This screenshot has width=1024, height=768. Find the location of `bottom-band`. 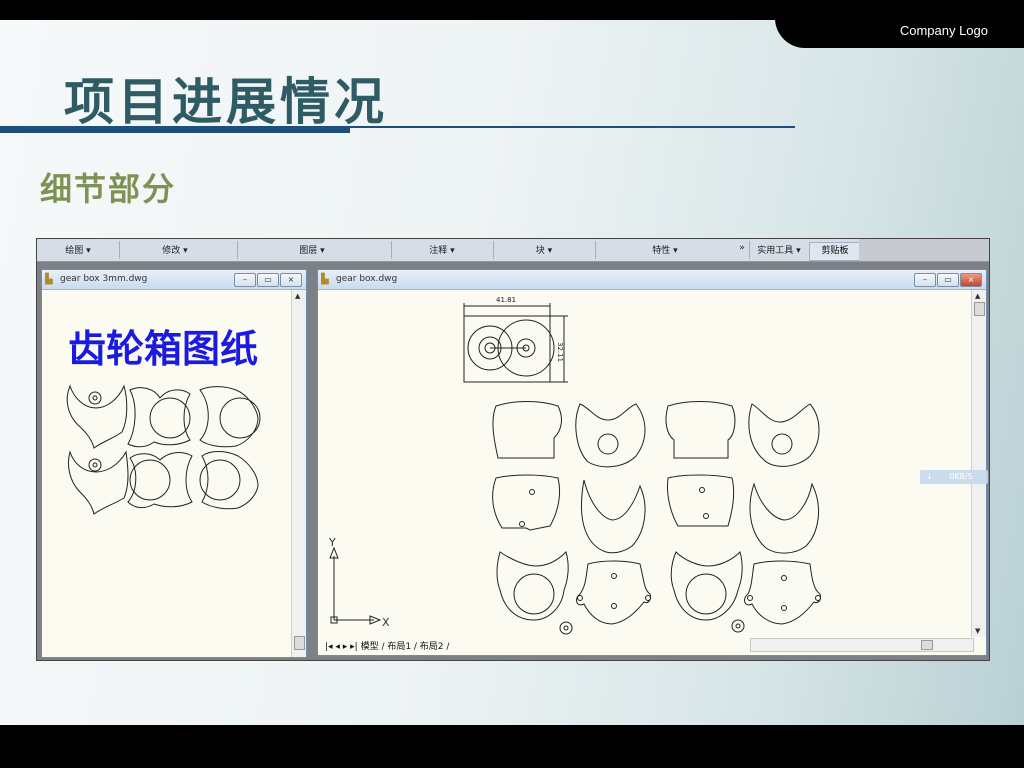

bottom-band is located at coordinates (512, 746).